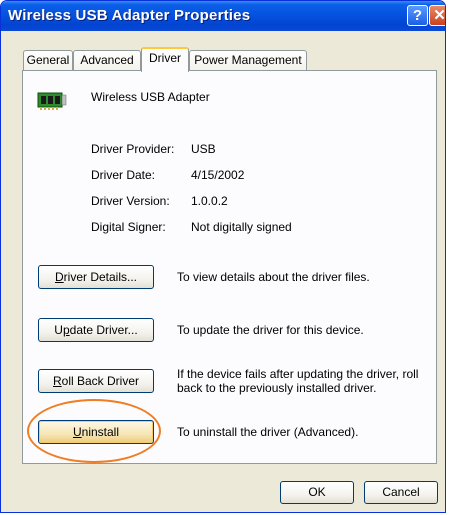 The image size is (452, 515). Describe the element at coordinates (66, 330) in the screenshot. I see `update-driver-mnemonic: p` at that location.